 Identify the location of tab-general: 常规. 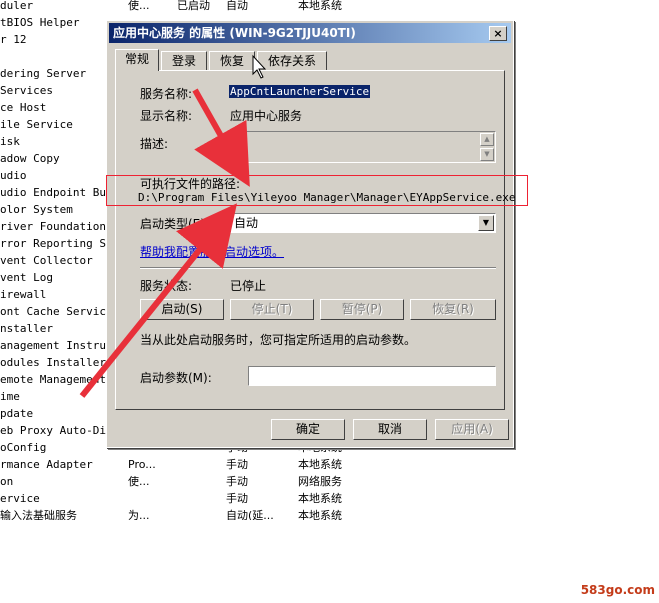
(137, 60).